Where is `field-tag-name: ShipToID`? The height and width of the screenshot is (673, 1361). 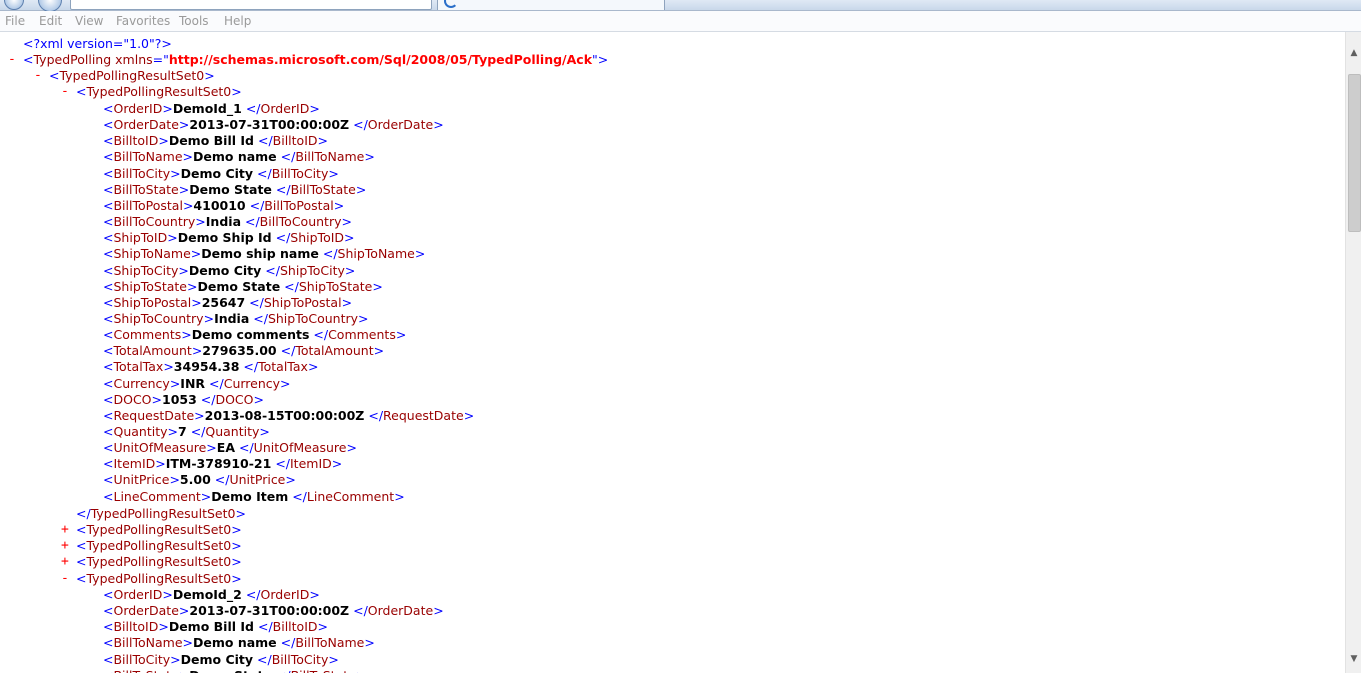
field-tag-name: ShipToID is located at coordinates (317, 238).